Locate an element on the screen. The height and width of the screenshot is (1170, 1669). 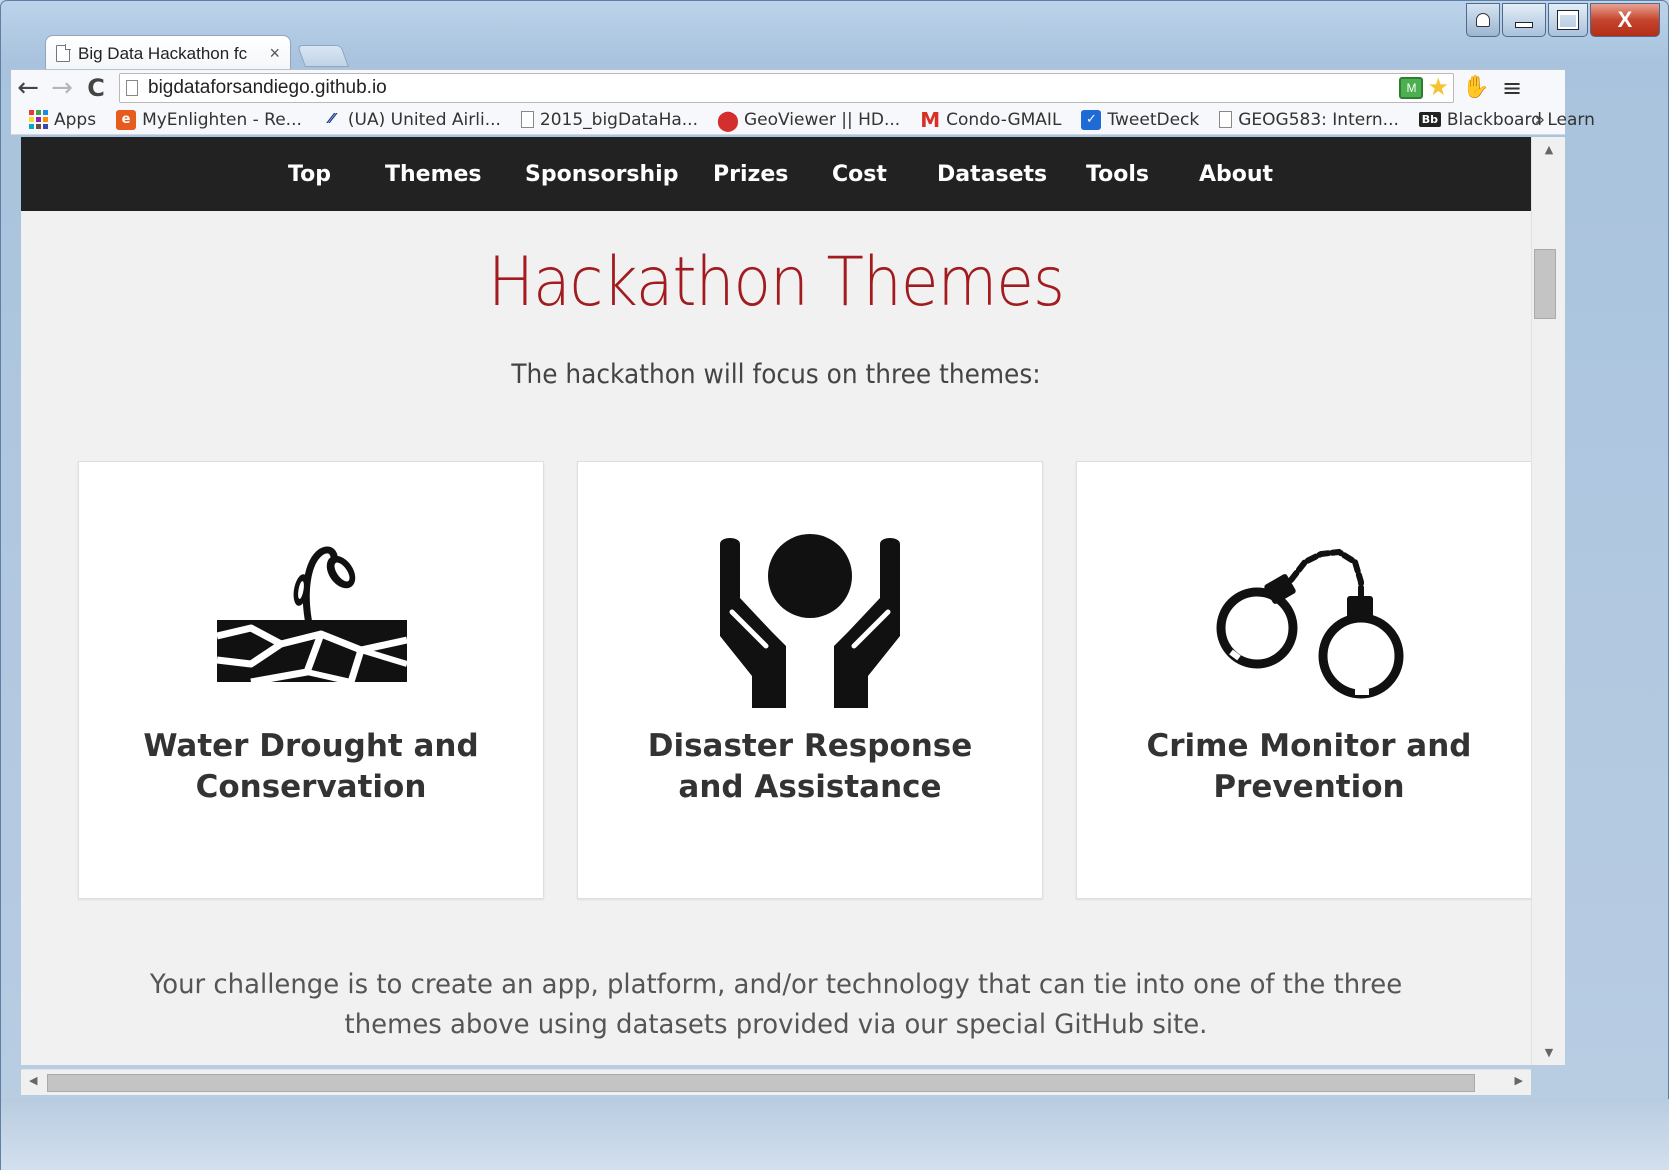
menu-icon: ≡ is located at coordinates (1512, 88).